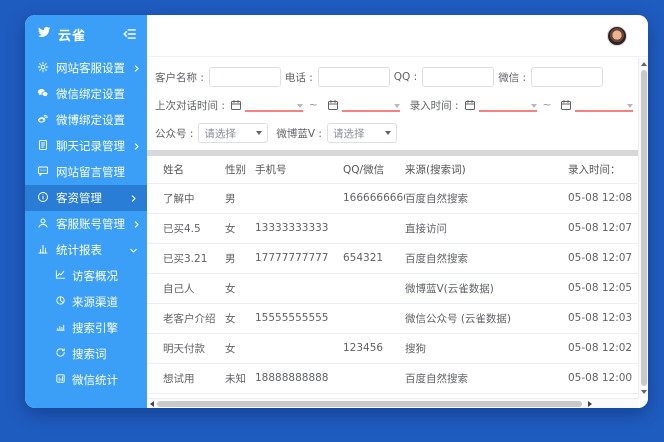  I want to click on weibo-v-select: 请选择, so click(361, 133).